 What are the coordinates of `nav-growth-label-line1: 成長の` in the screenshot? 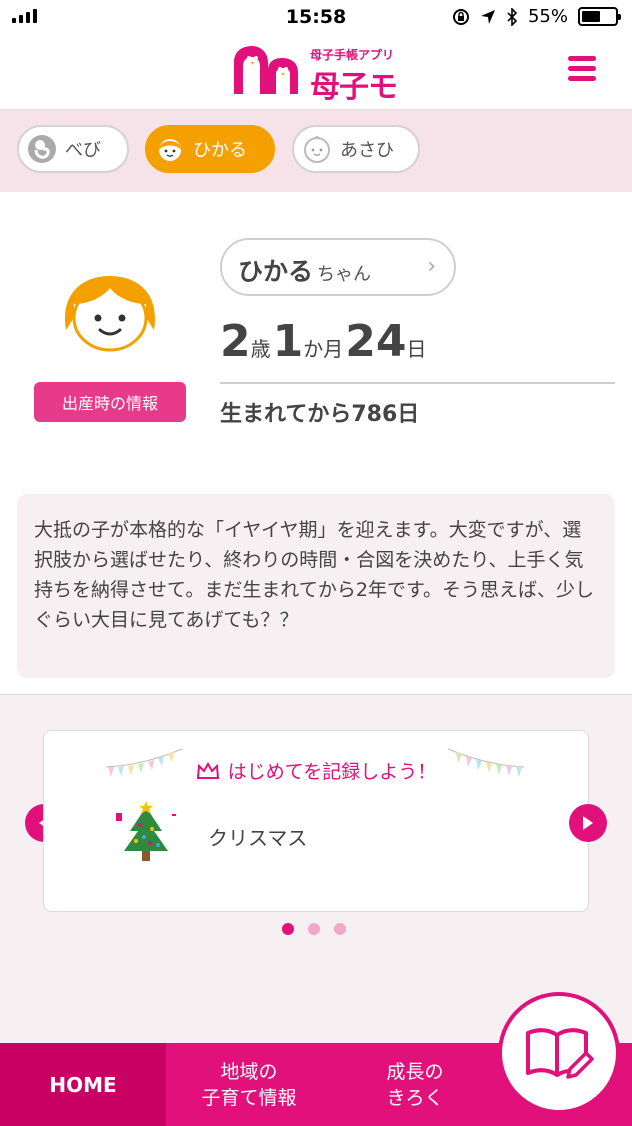 It's located at (415, 1071).